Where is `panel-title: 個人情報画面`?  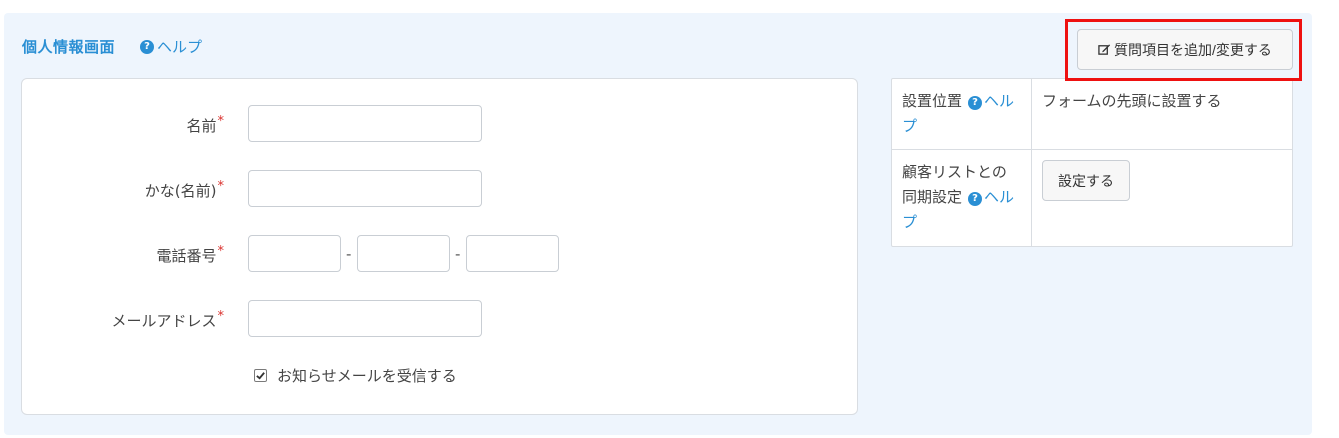 panel-title: 個人情報画面 is located at coordinates (69, 47).